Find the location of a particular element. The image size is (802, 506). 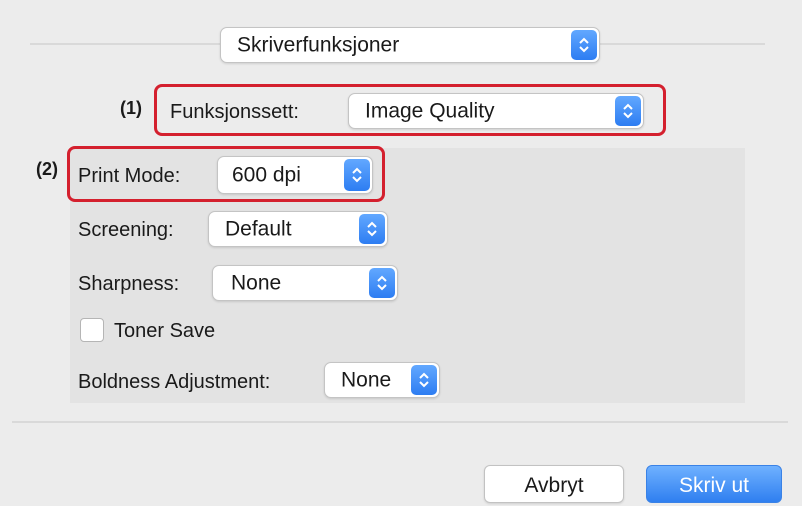

cancel-button: Avbryt is located at coordinates (554, 484).